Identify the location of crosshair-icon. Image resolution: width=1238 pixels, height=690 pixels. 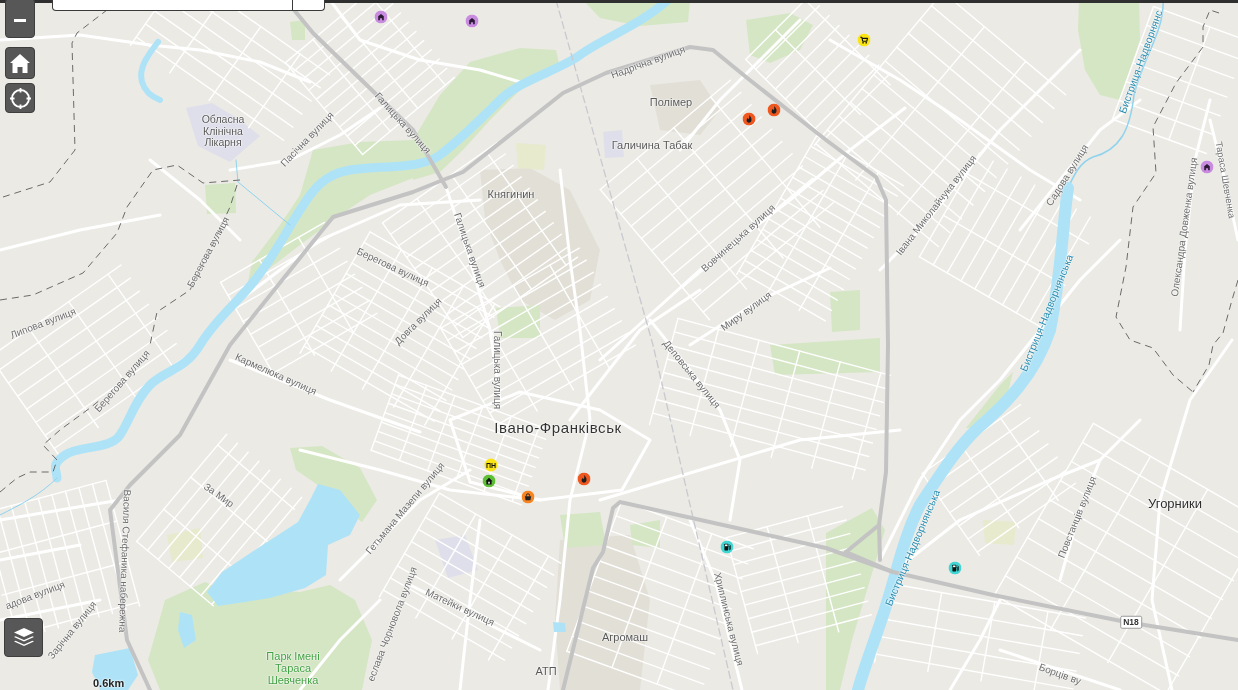
(20, 98).